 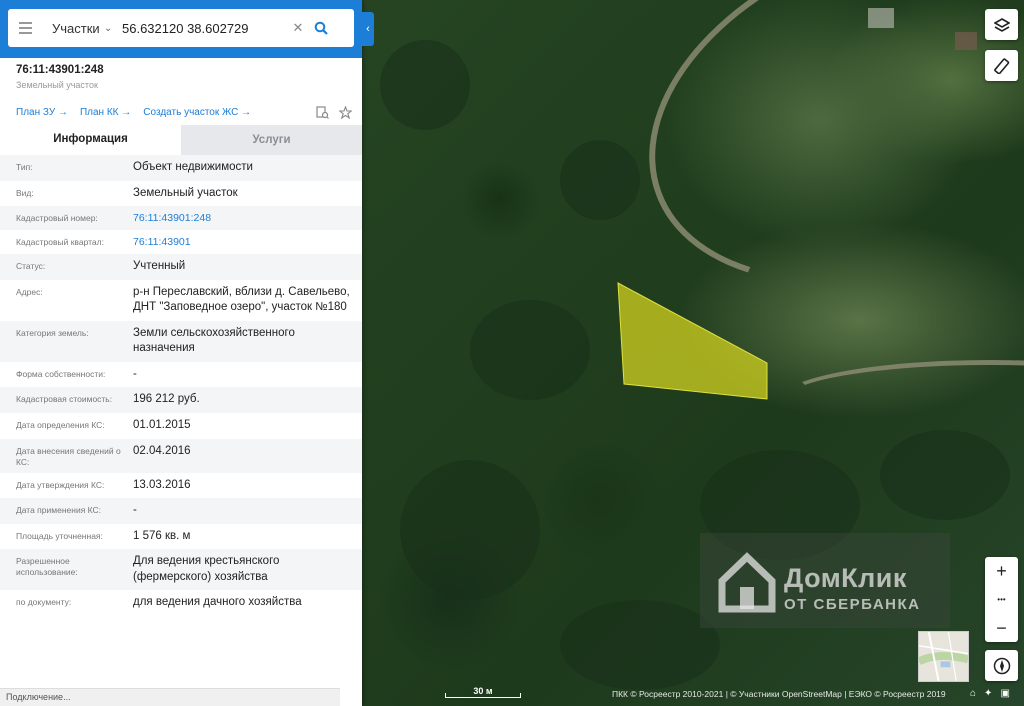 I want to click on info-row-key: Кадастровый квартал:, so click(x=60, y=242).